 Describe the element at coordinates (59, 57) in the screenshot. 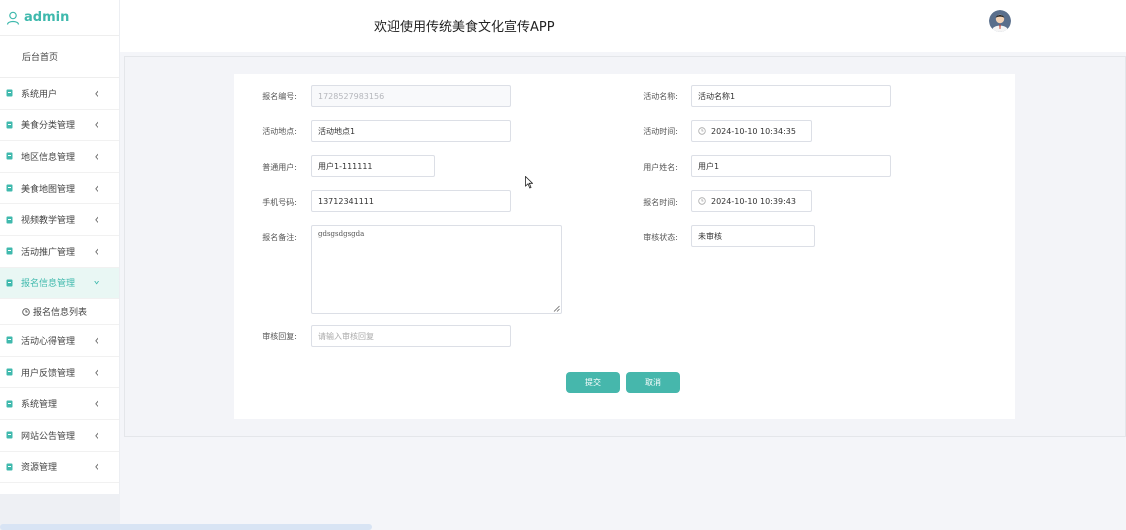

I see `sidebar-item-home: 后台首页` at that location.